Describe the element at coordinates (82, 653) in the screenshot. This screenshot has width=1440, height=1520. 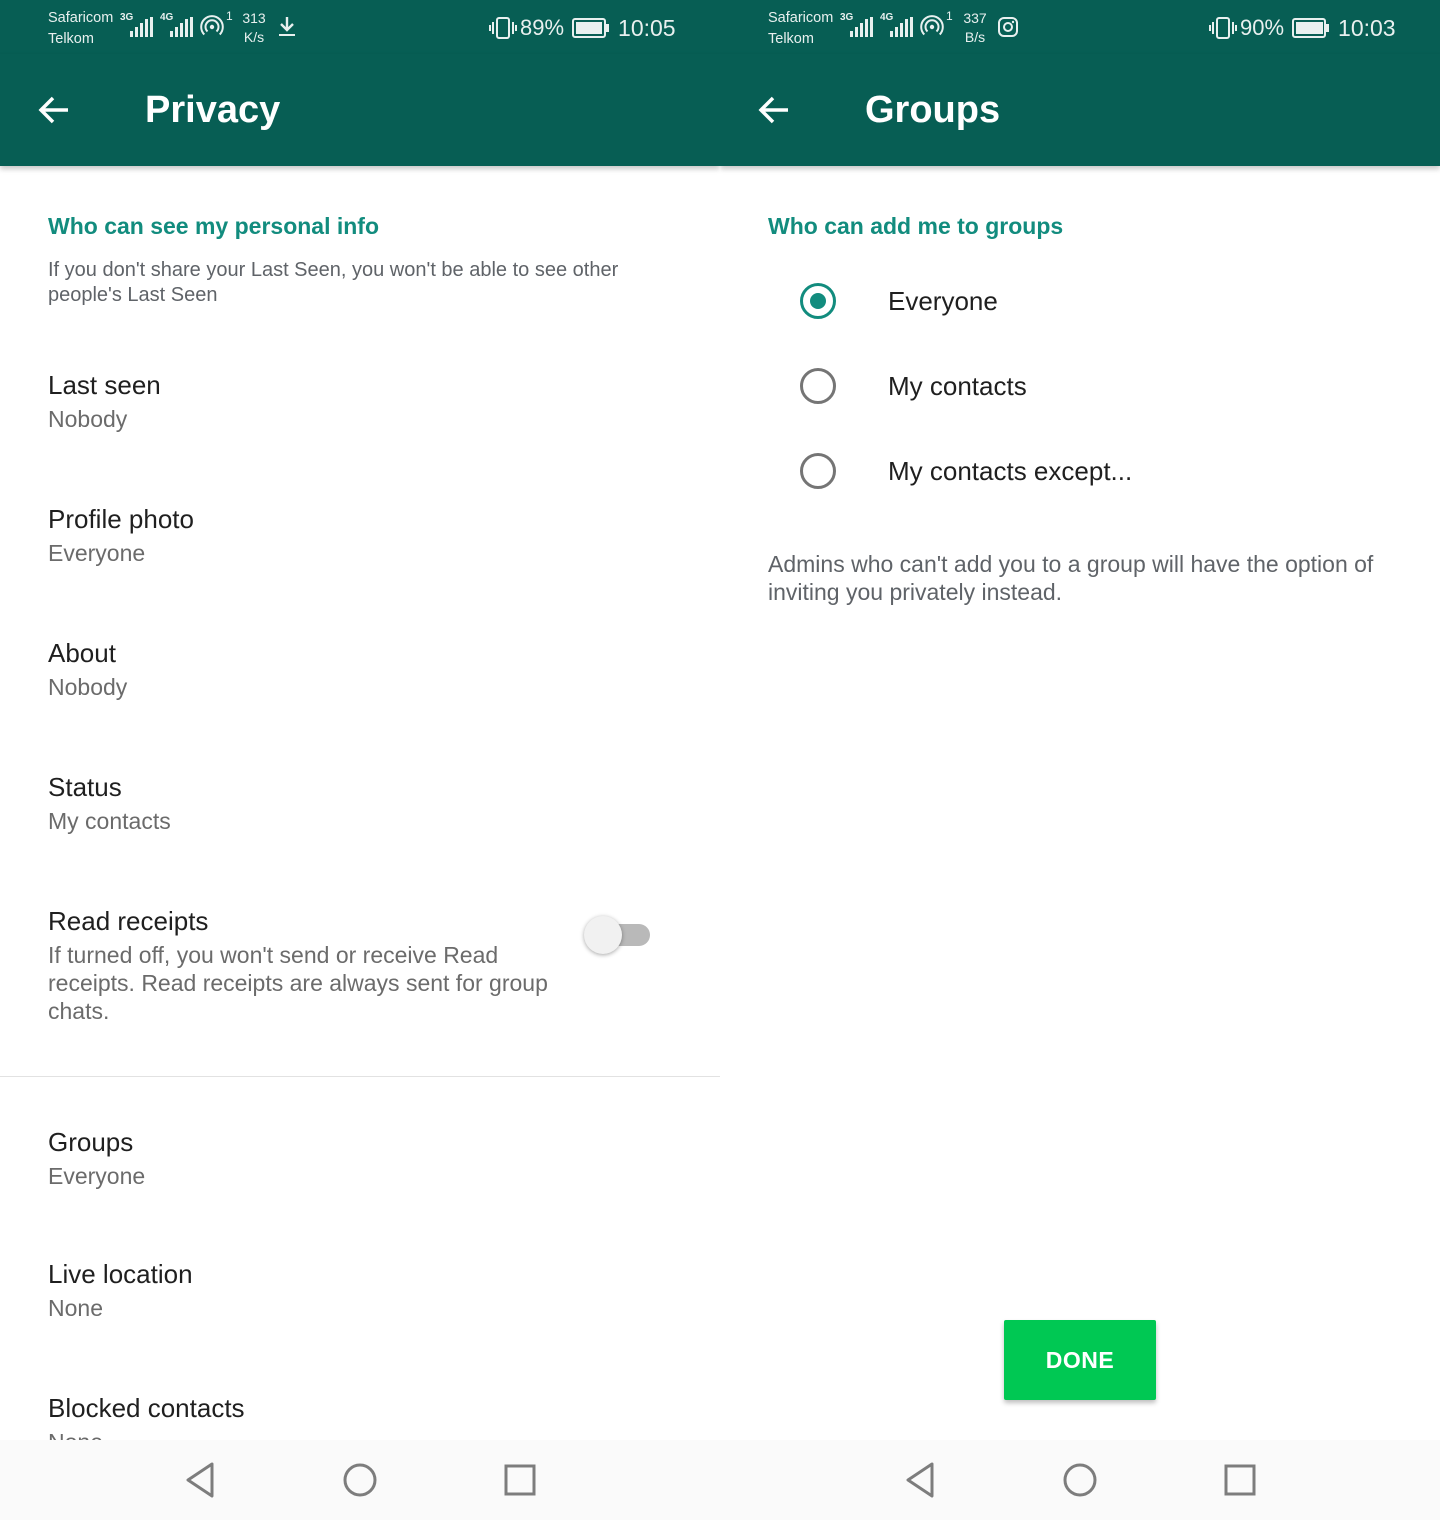
I see `pref-title: About` at that location.